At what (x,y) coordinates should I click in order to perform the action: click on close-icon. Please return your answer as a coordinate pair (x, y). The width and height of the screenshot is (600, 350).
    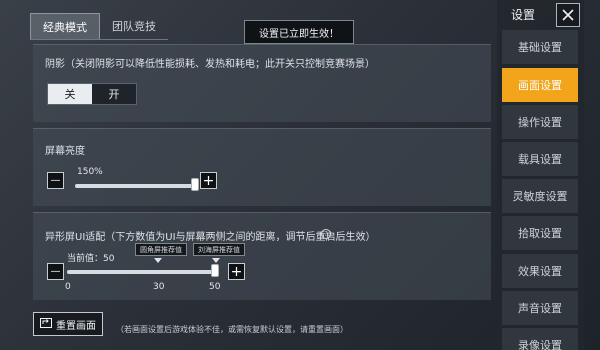
    Looking at the image, I should click on (568, 15).